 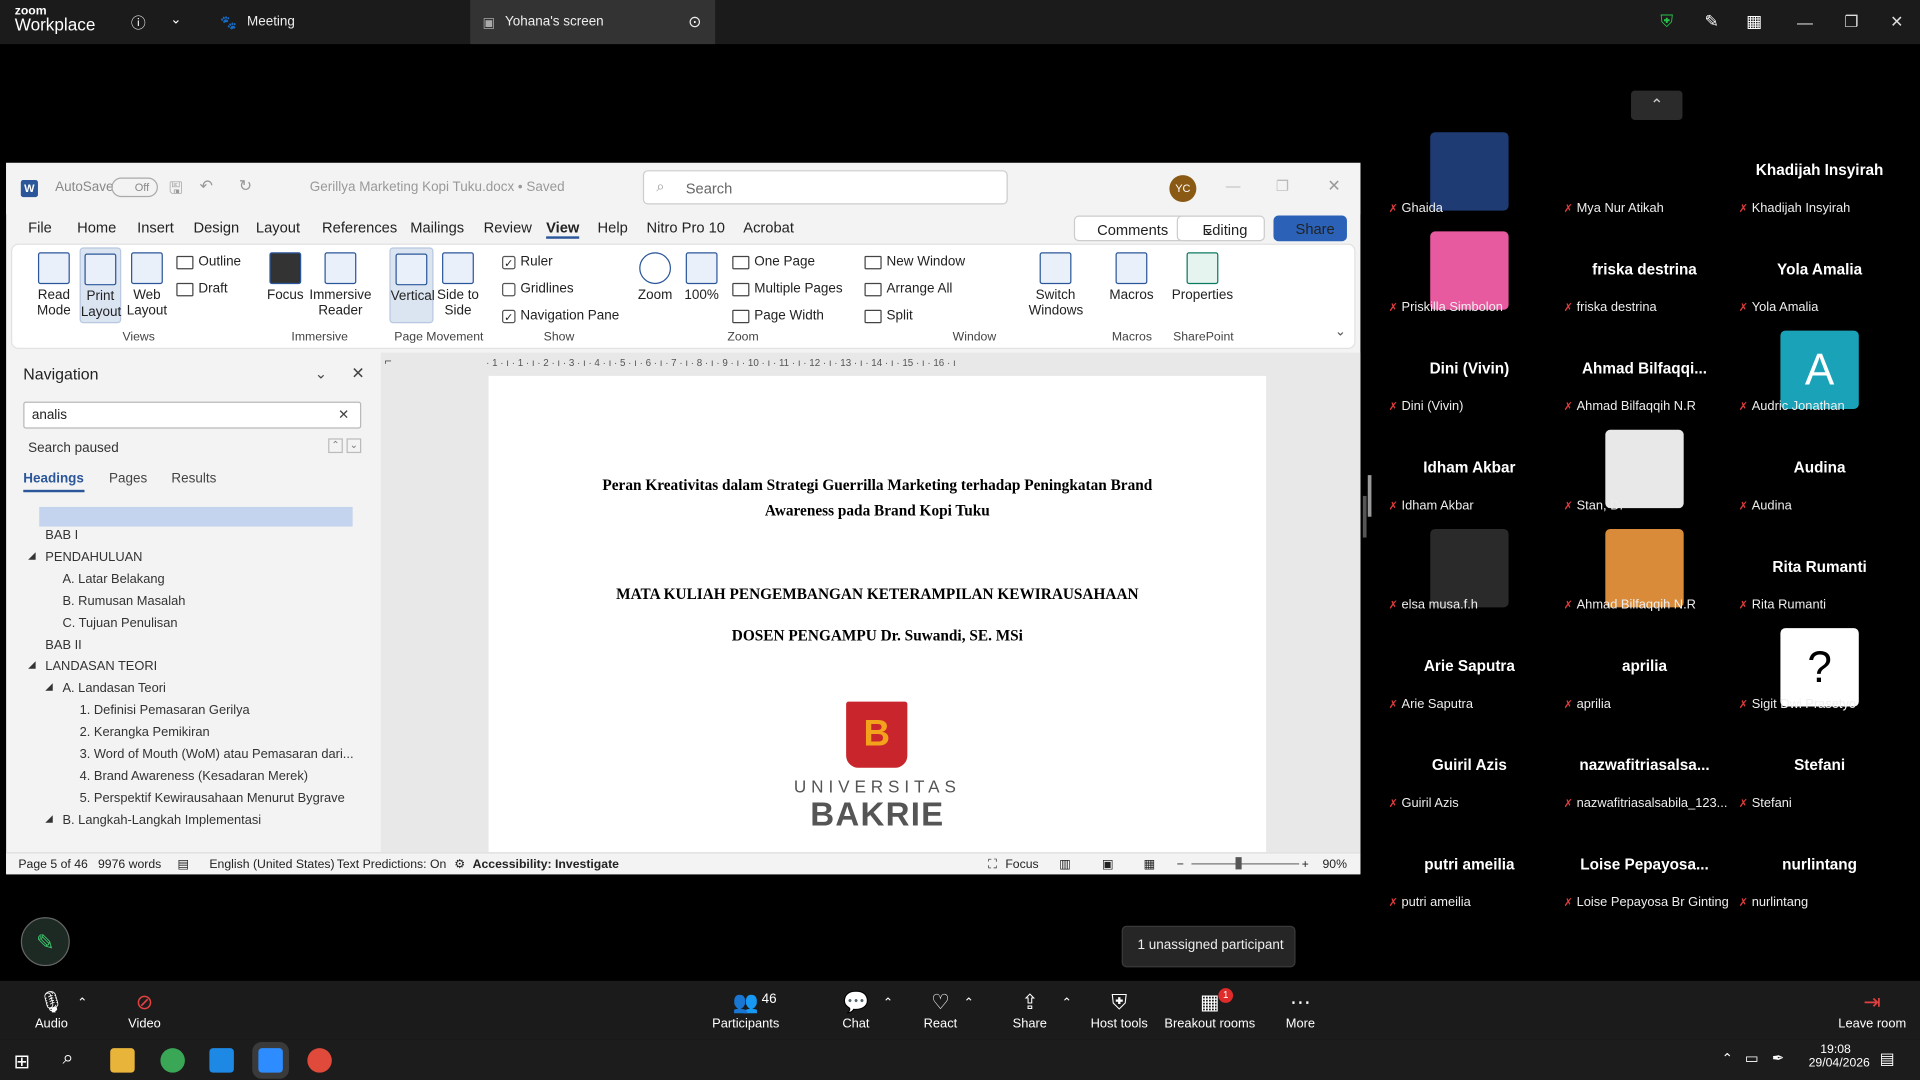 I want to click on clear-icon: ✕, so click(x=343, y=415).